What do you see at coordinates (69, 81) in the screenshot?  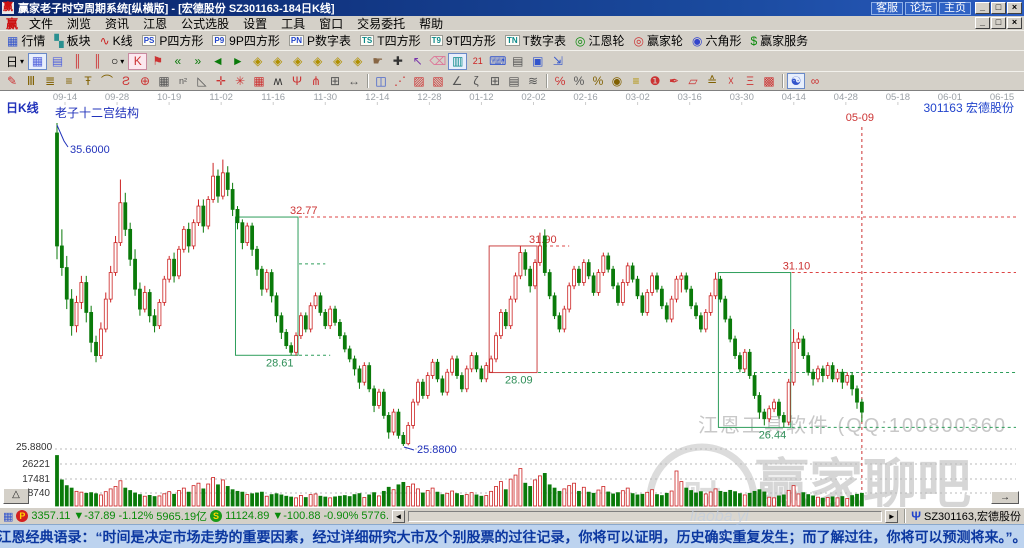 I see `golden-ratio-v-tool-icon: ≡` at bounding box center [69, 81].